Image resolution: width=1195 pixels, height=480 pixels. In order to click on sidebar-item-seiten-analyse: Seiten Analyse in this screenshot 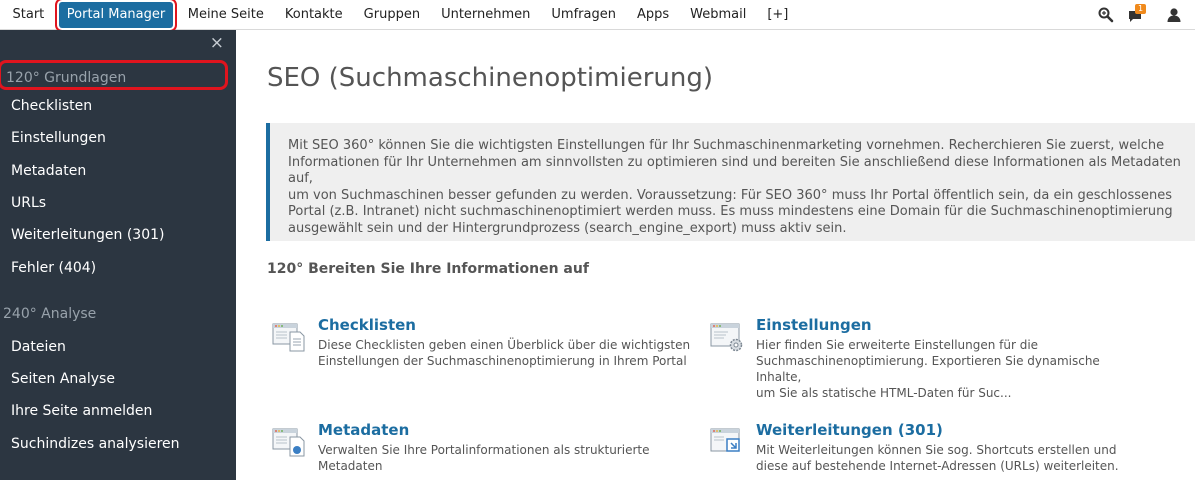, I will do `click(63, 379)`.